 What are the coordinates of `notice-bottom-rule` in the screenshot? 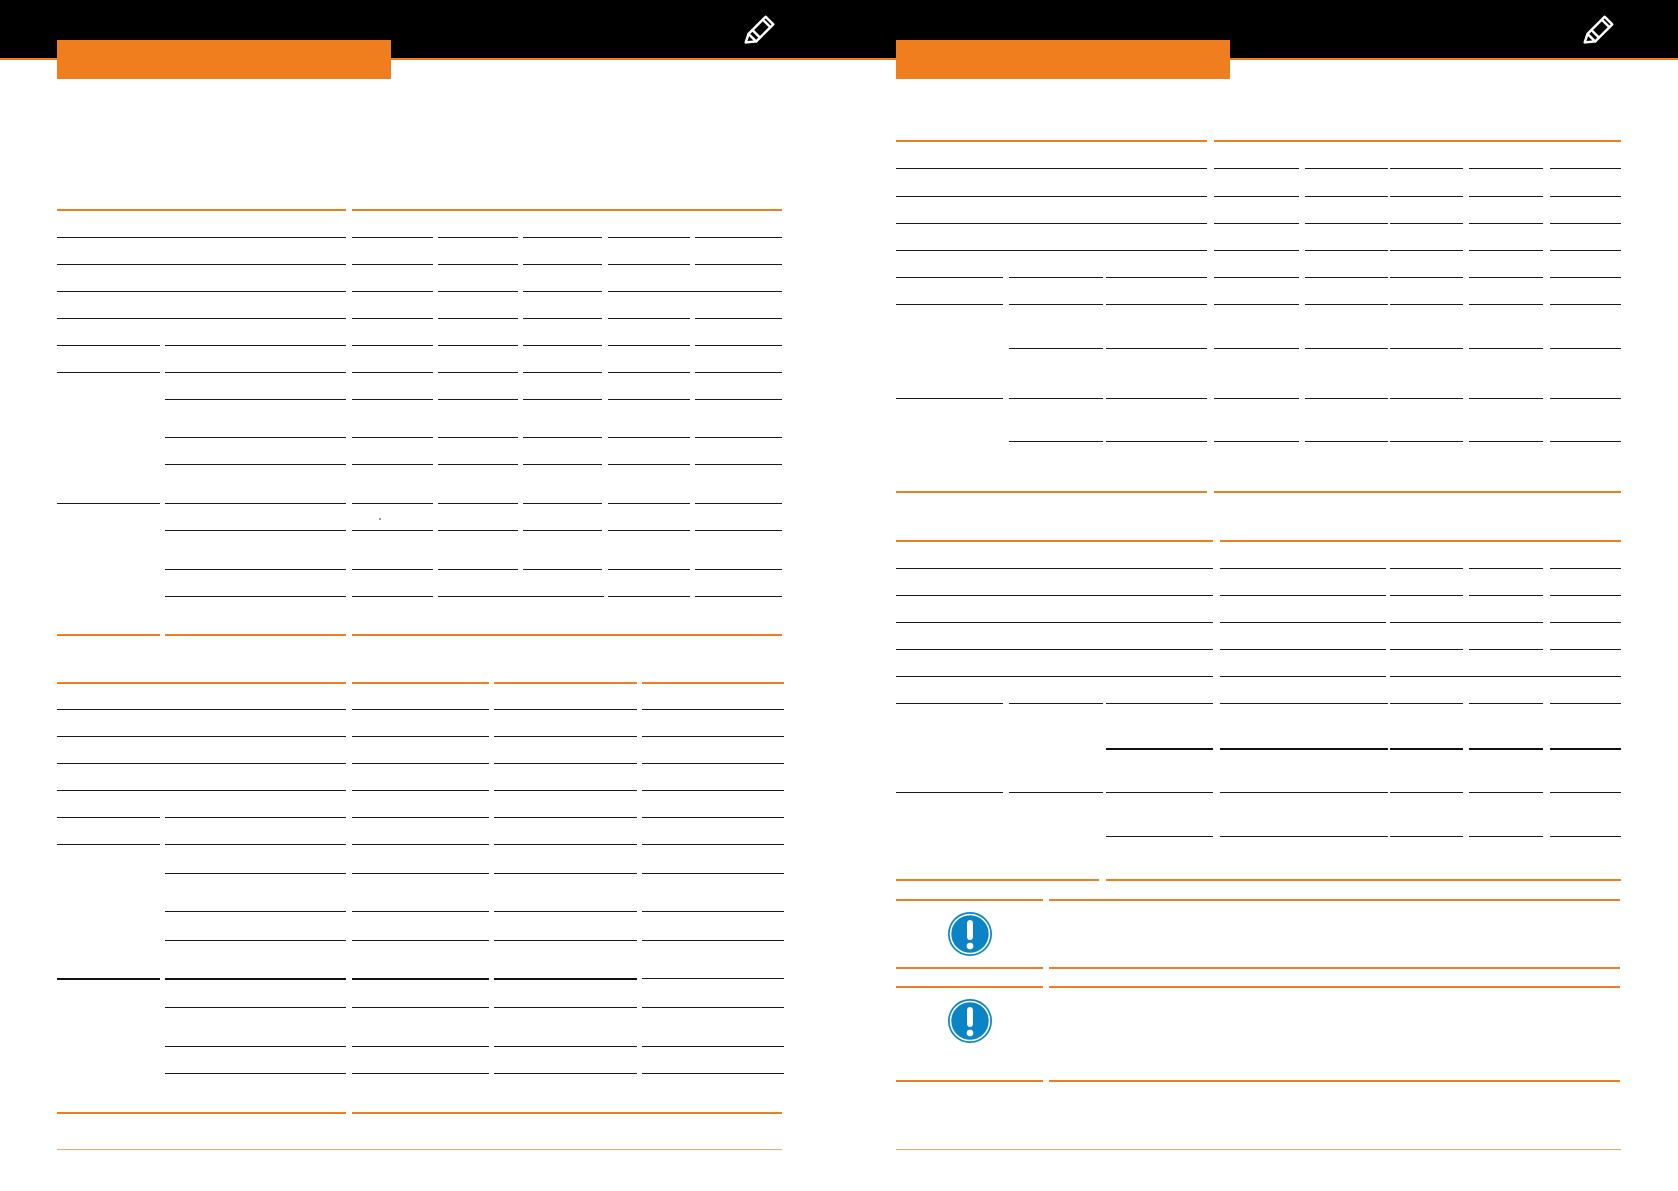 It's located at (1334, 968).